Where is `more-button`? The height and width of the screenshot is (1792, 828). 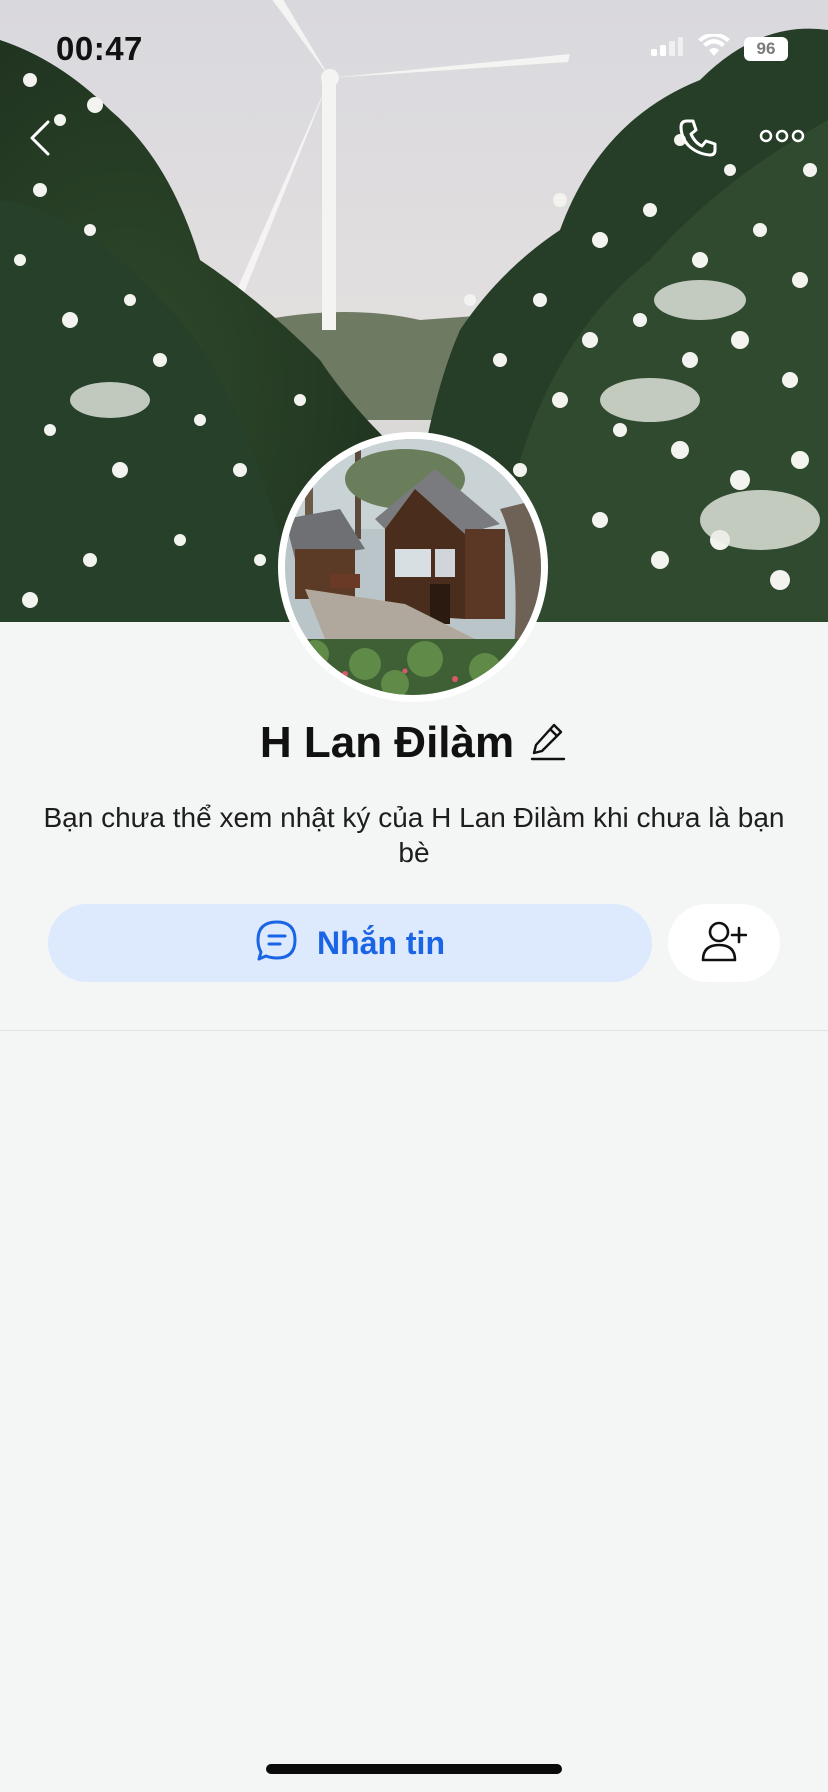 more-button is located at coordinates (782, 138).